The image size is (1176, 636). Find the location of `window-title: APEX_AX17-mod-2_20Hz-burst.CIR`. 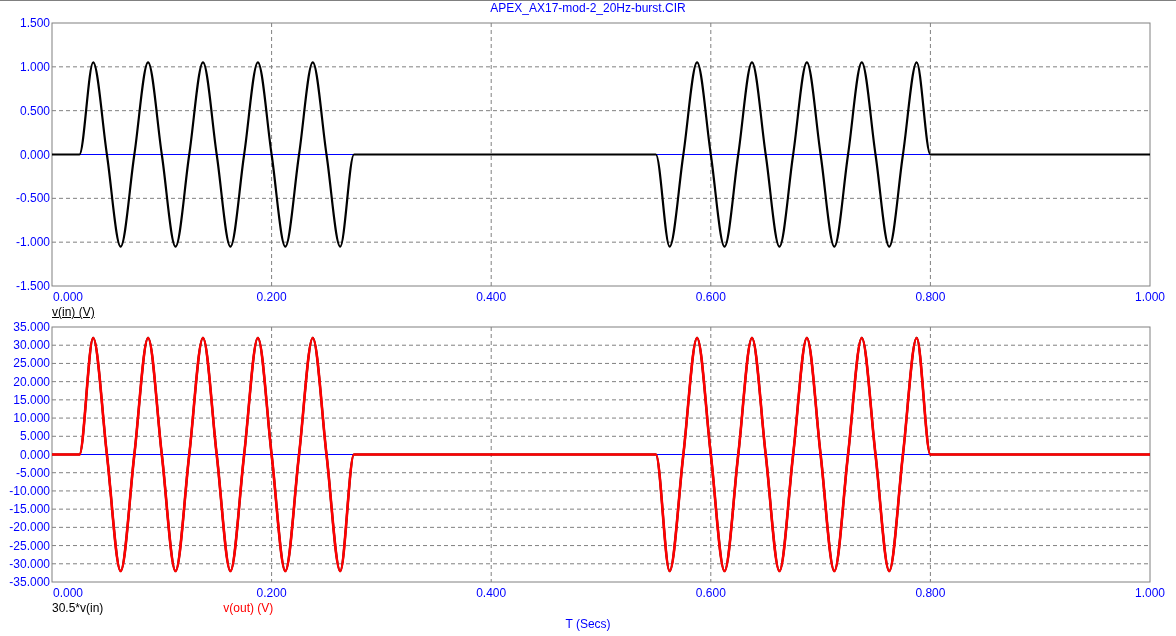

window-title: APEX_AX17-mod-2_20Hz-burst.CIR is located at coordinates (588, 8).